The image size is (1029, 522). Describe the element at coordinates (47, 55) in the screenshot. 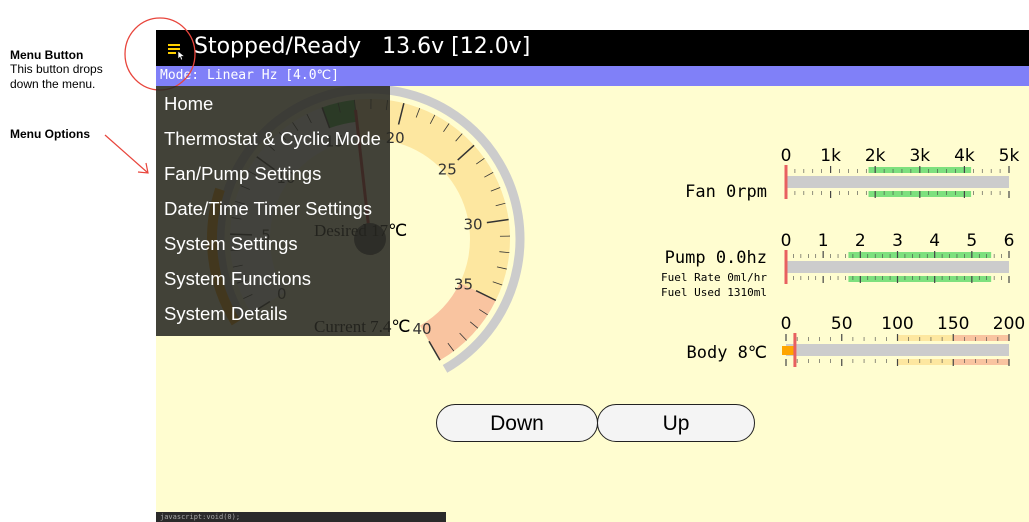

I see `annotation-title: Menu Button` at that location.